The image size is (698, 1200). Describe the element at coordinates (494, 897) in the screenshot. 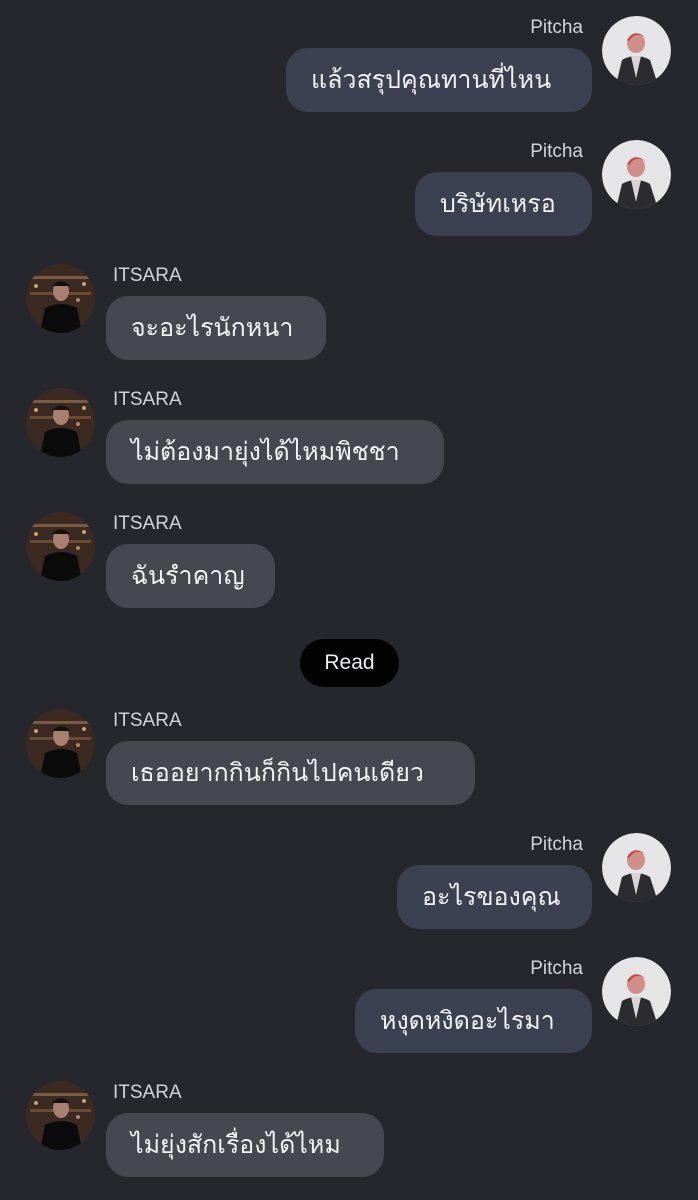

I see `message-bubble: อะไรของคุณ` at that location.